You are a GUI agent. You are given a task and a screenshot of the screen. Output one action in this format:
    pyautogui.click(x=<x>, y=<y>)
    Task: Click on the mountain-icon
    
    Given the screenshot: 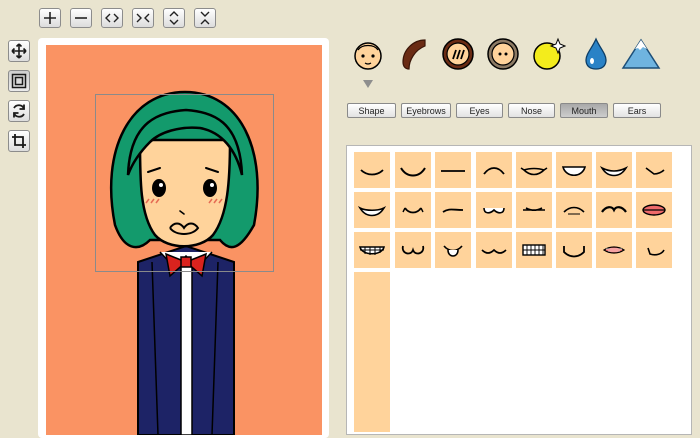 What is the action you would take?
    pyautogui.click(x=641, y=53)
    